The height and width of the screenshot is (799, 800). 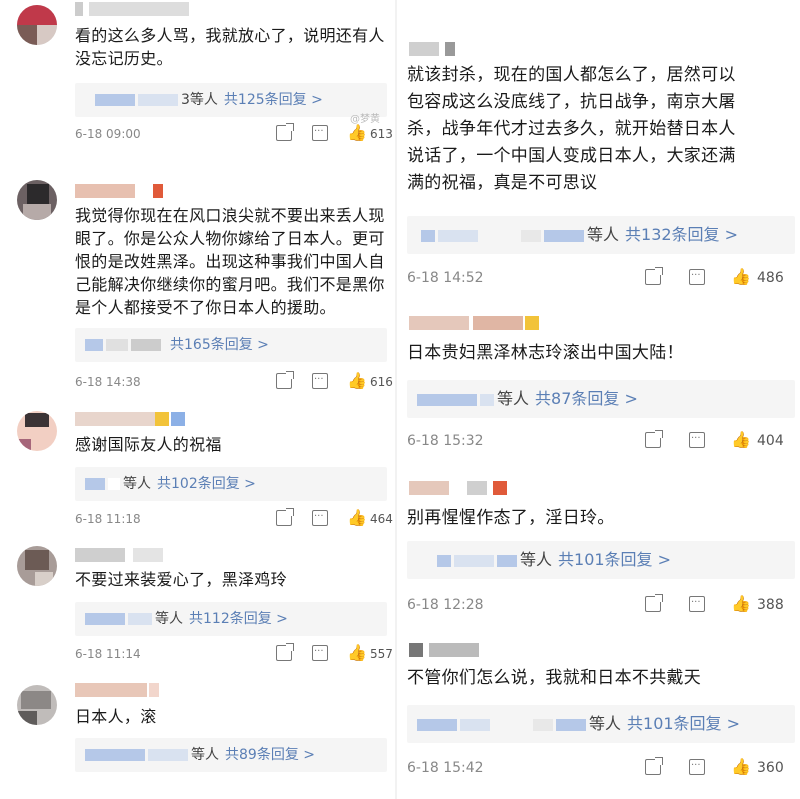 I want to click on watermark: @梦黄, so click(x=365, y=119).